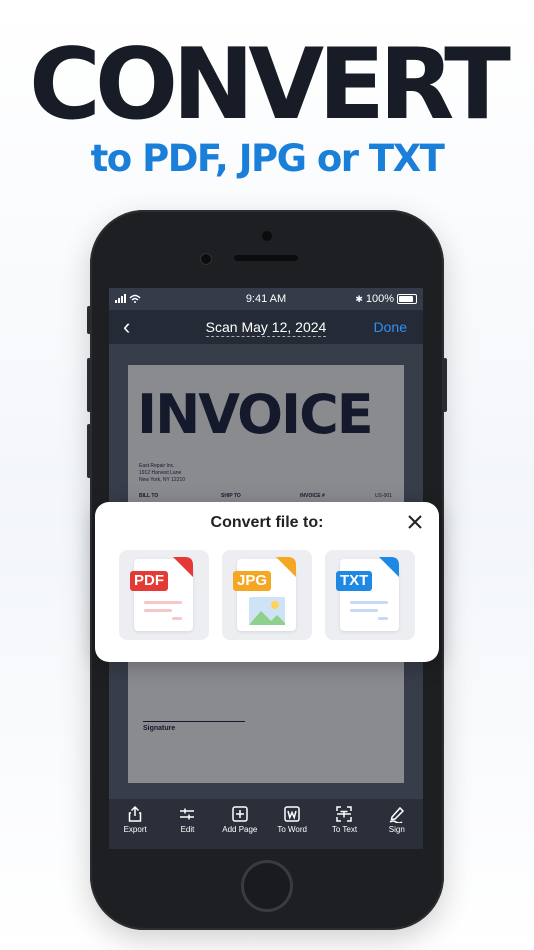 This screenshot has width=534, height=950. I want to click on word-icon, so click(292, 814).